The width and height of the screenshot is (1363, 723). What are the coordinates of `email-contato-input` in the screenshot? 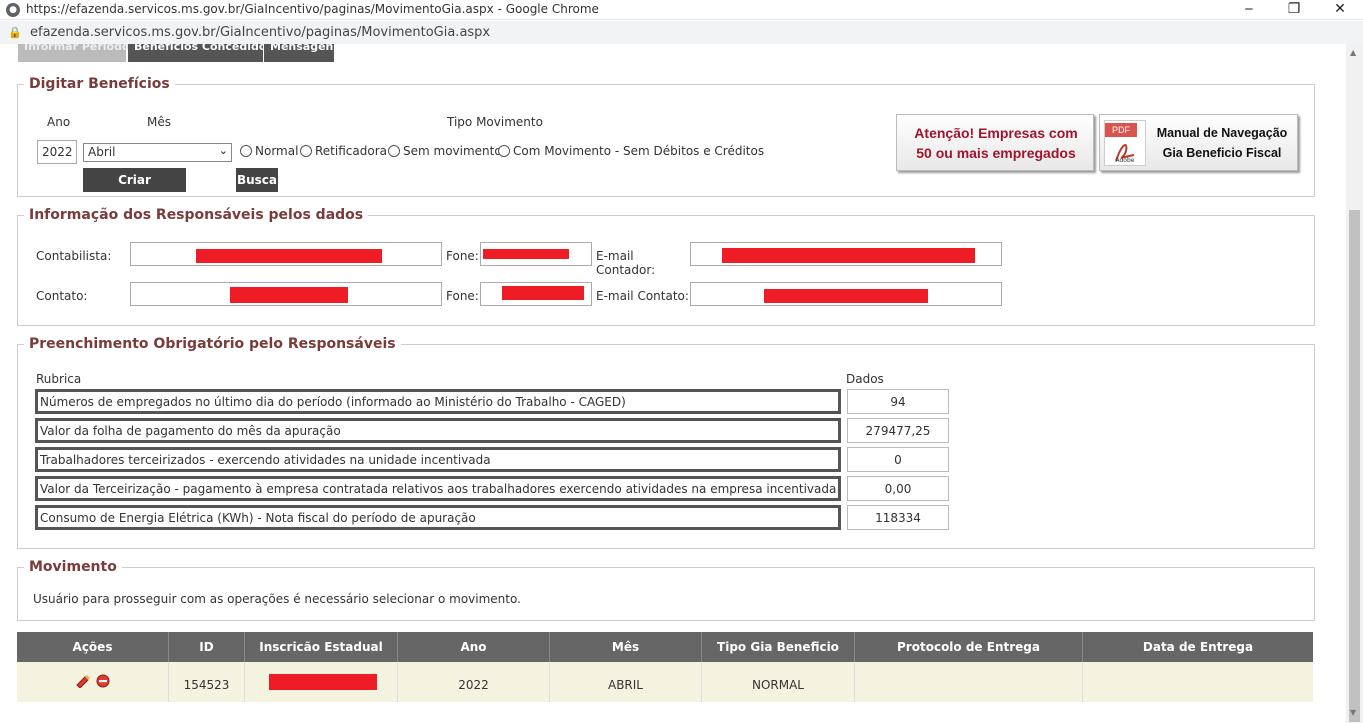 It's located at (846, 294).